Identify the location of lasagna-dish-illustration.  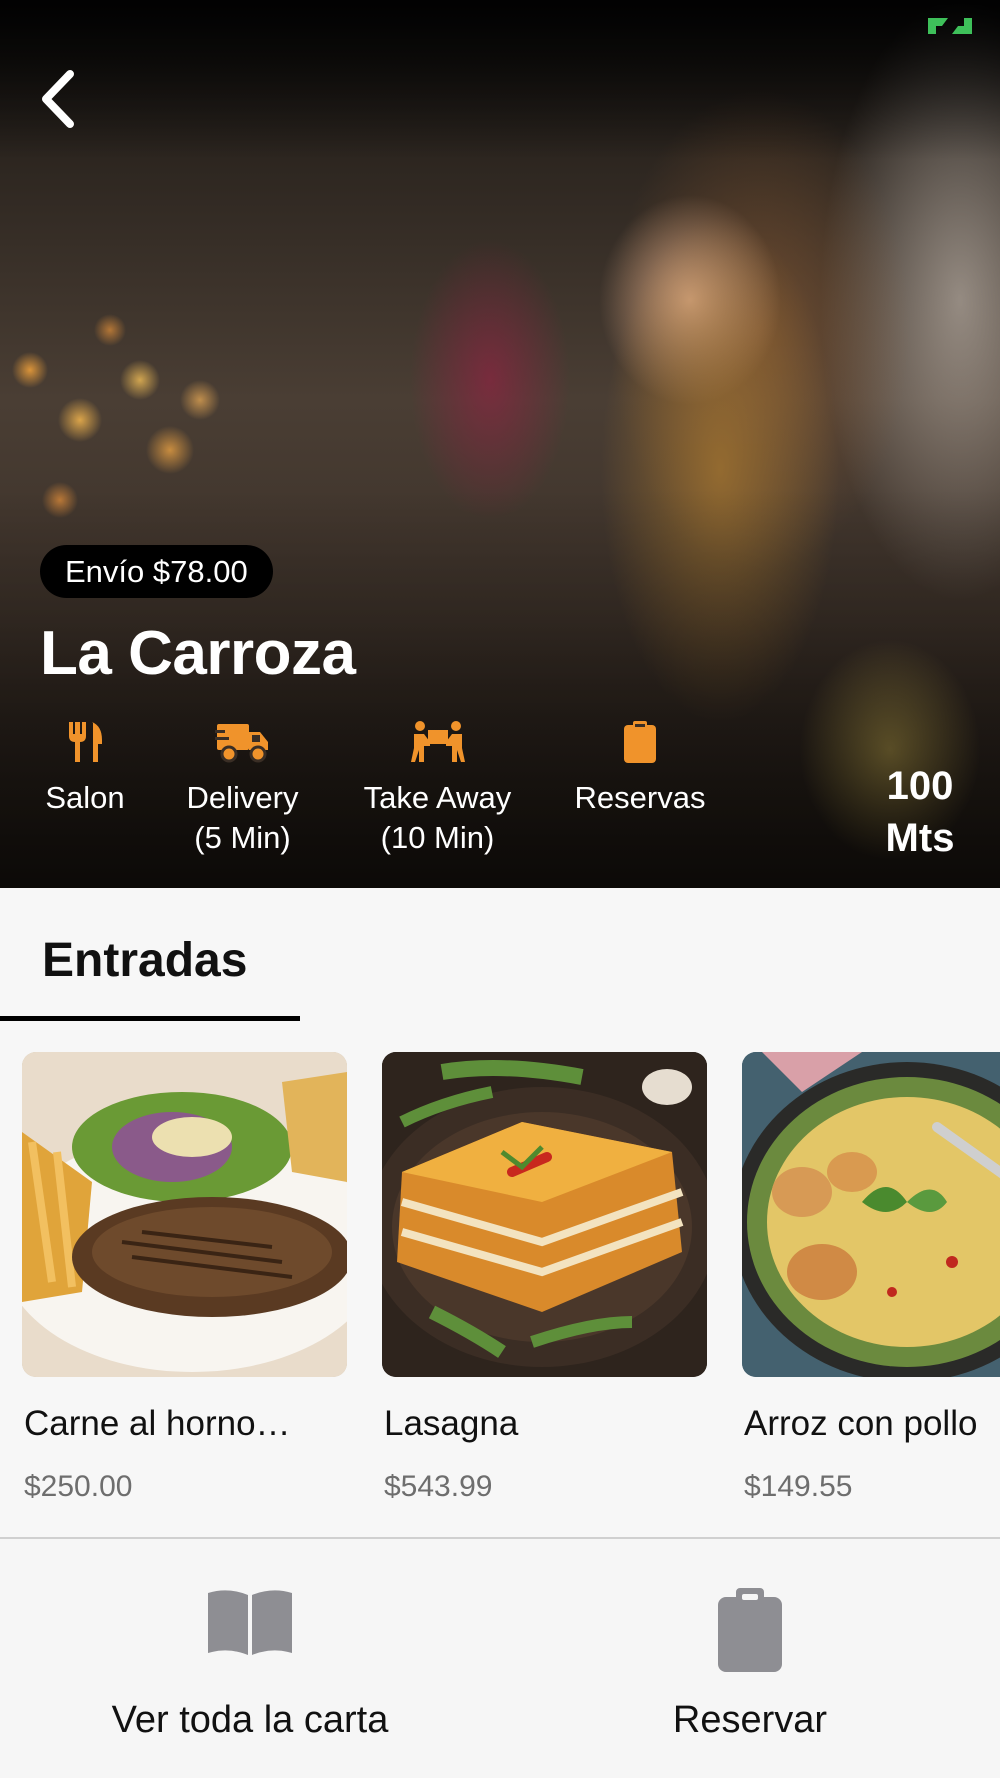
(544, 1214).